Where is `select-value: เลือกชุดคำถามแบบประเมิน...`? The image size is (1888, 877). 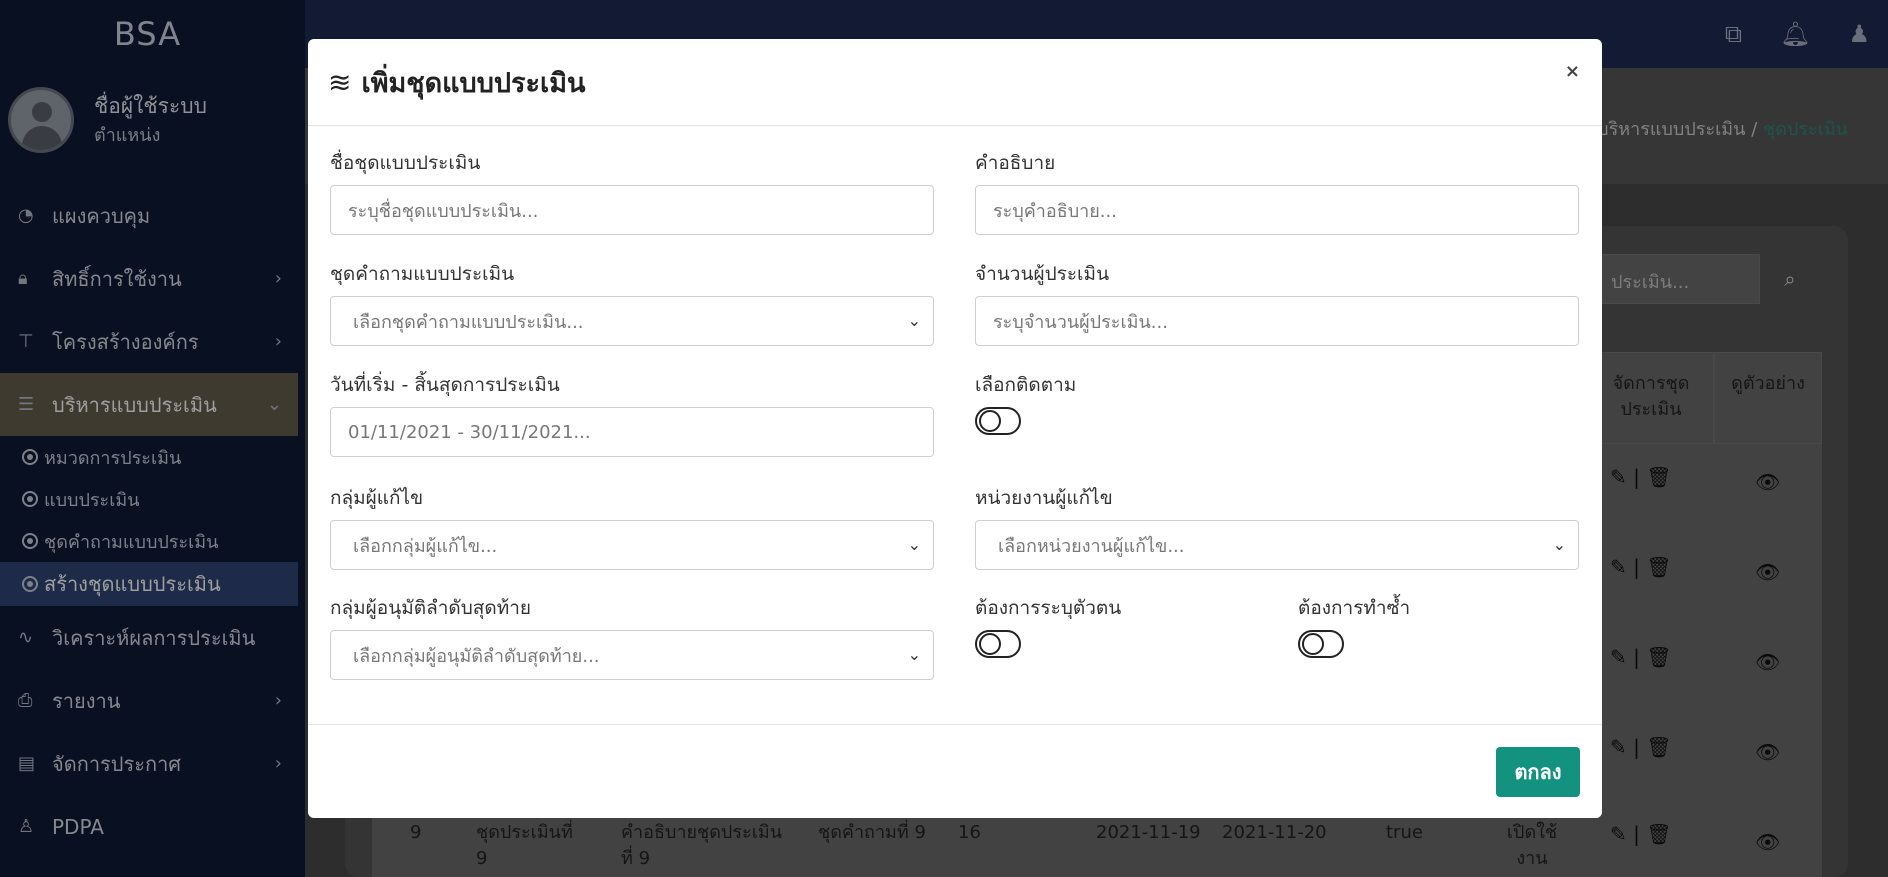
select-value: เลือกชุดคำถามแบบประเมิน... is located at coordinates (468, 322).